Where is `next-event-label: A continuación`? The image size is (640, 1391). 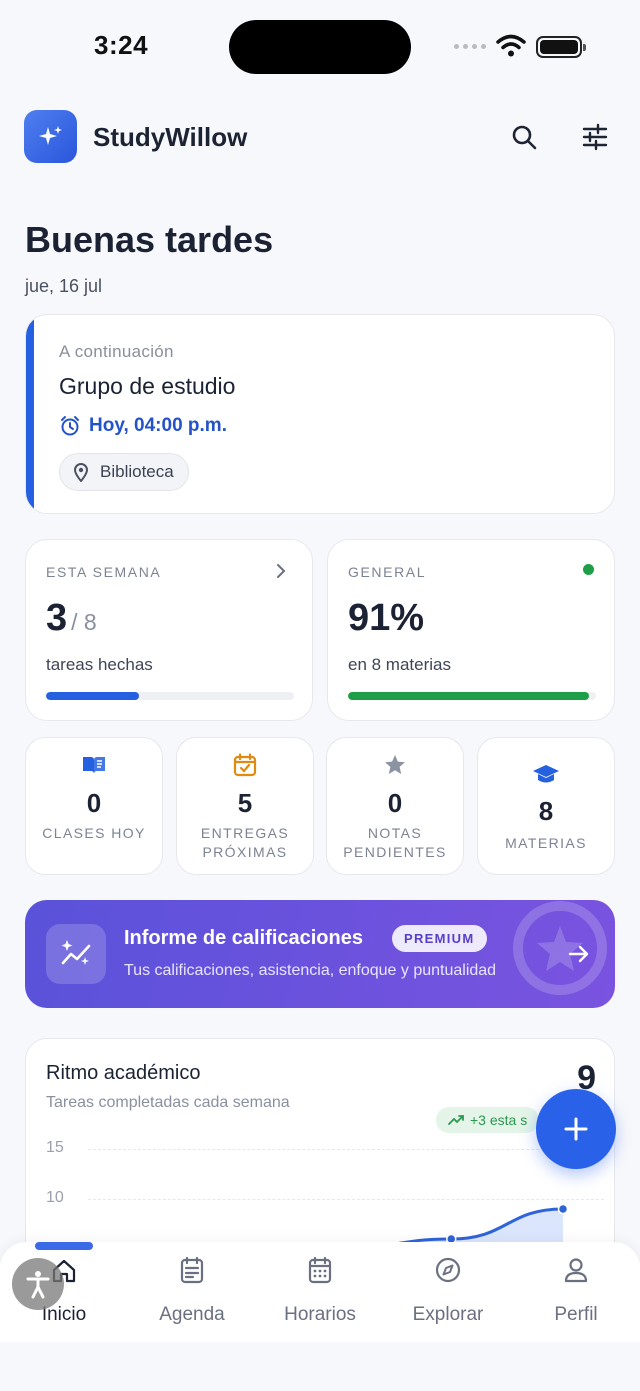
next-event-label: A continuación is located at coordinates (116, 351).